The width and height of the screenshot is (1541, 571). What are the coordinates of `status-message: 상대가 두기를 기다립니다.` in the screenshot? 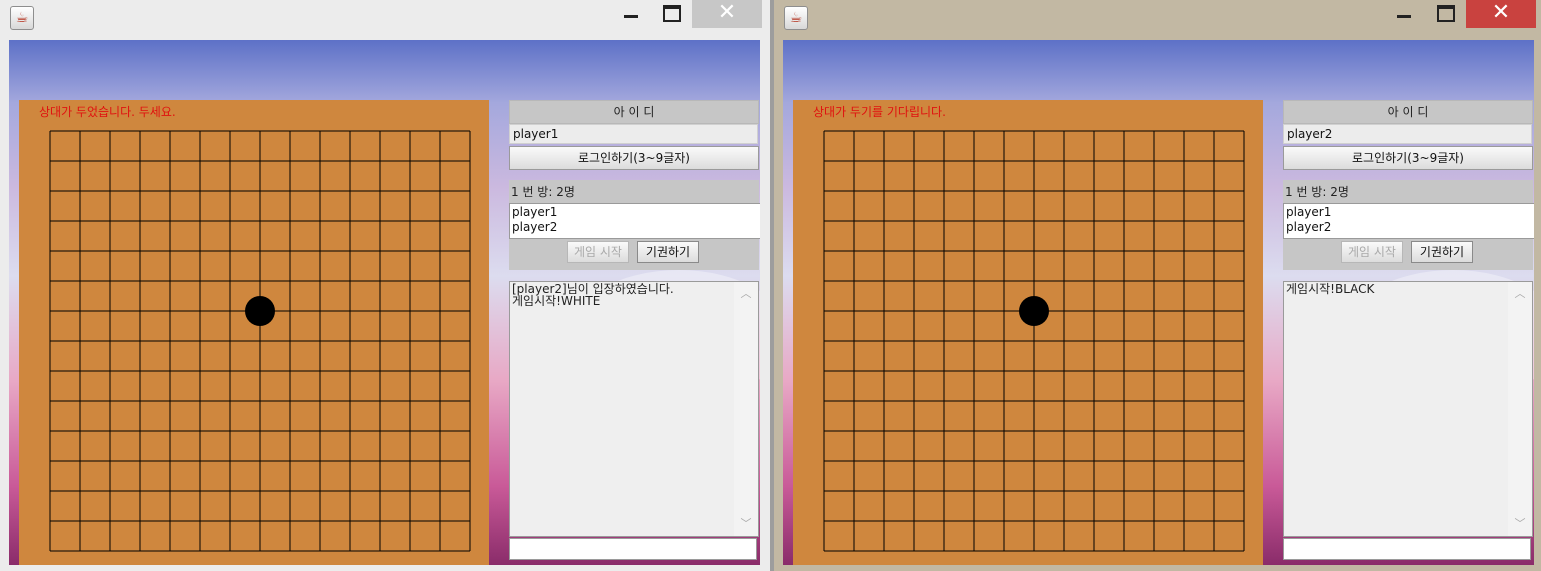 It's located at (879, 112).